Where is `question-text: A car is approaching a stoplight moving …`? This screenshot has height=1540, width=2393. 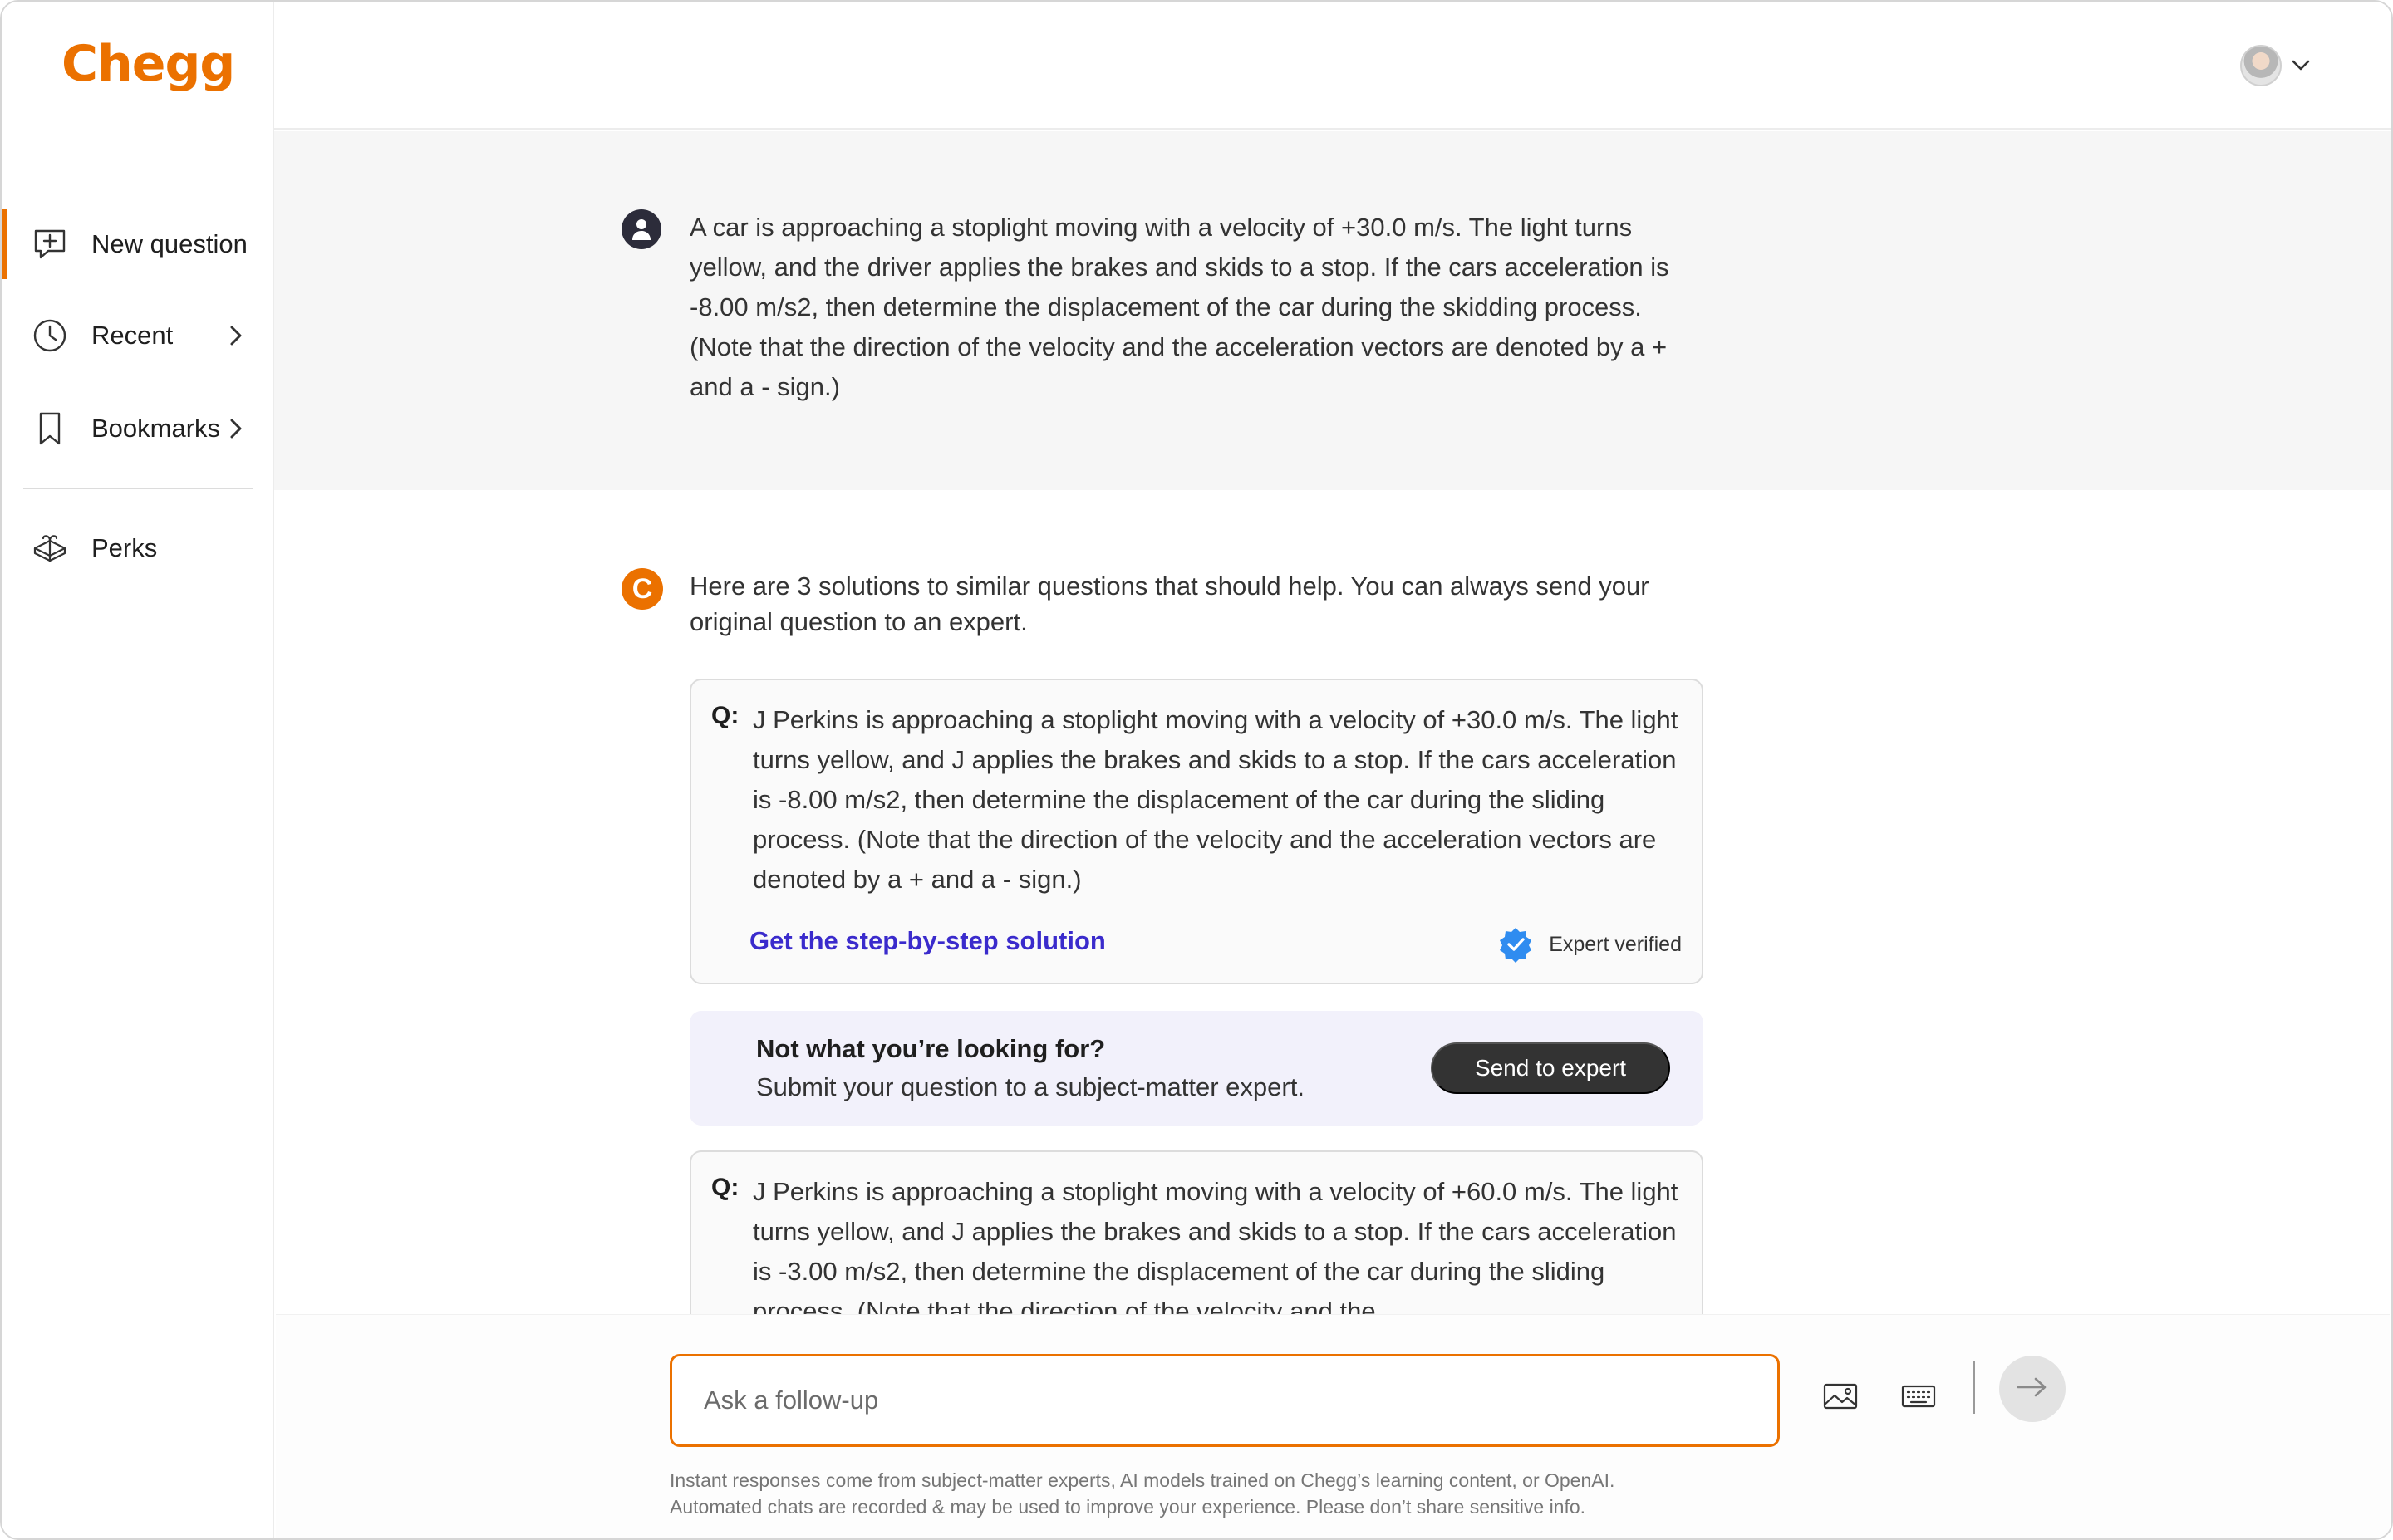 question-text: A car is approaching a stoplight moving … is located at coordinates (1179, 307).